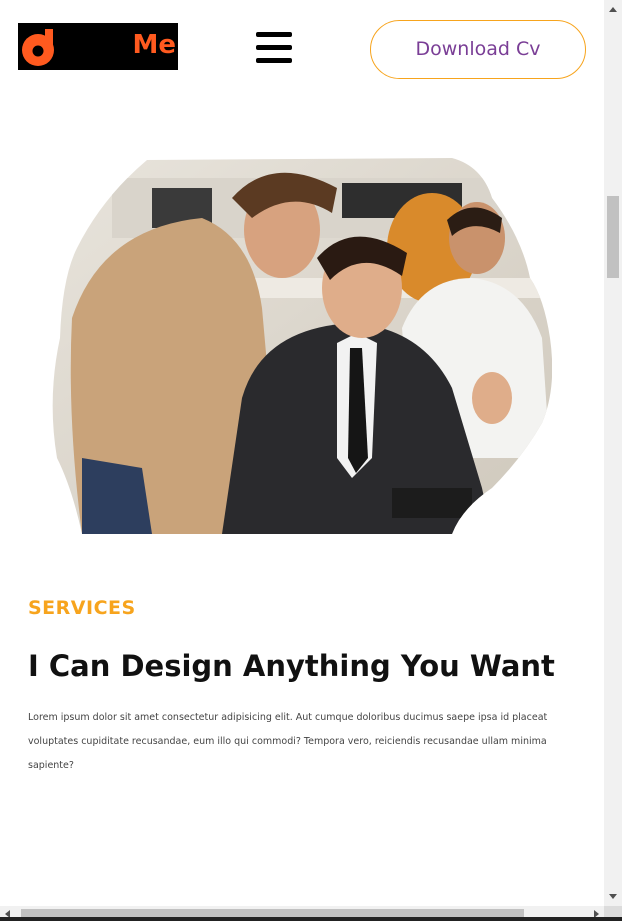  I want to click on download-cv-button: Download Cv, so click(478, 49).